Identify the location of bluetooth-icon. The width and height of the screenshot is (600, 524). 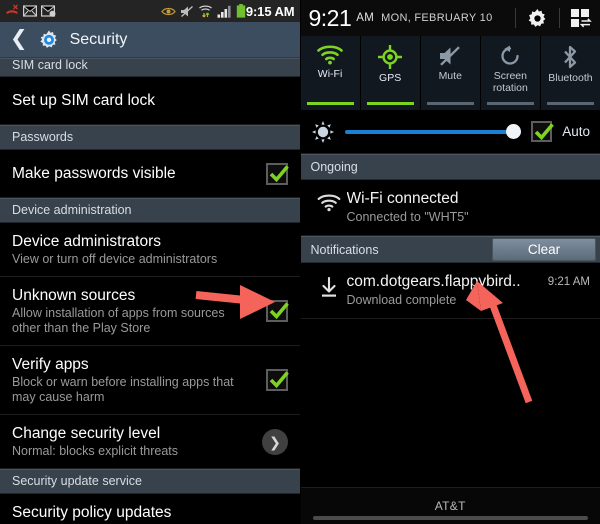
(570, 57).